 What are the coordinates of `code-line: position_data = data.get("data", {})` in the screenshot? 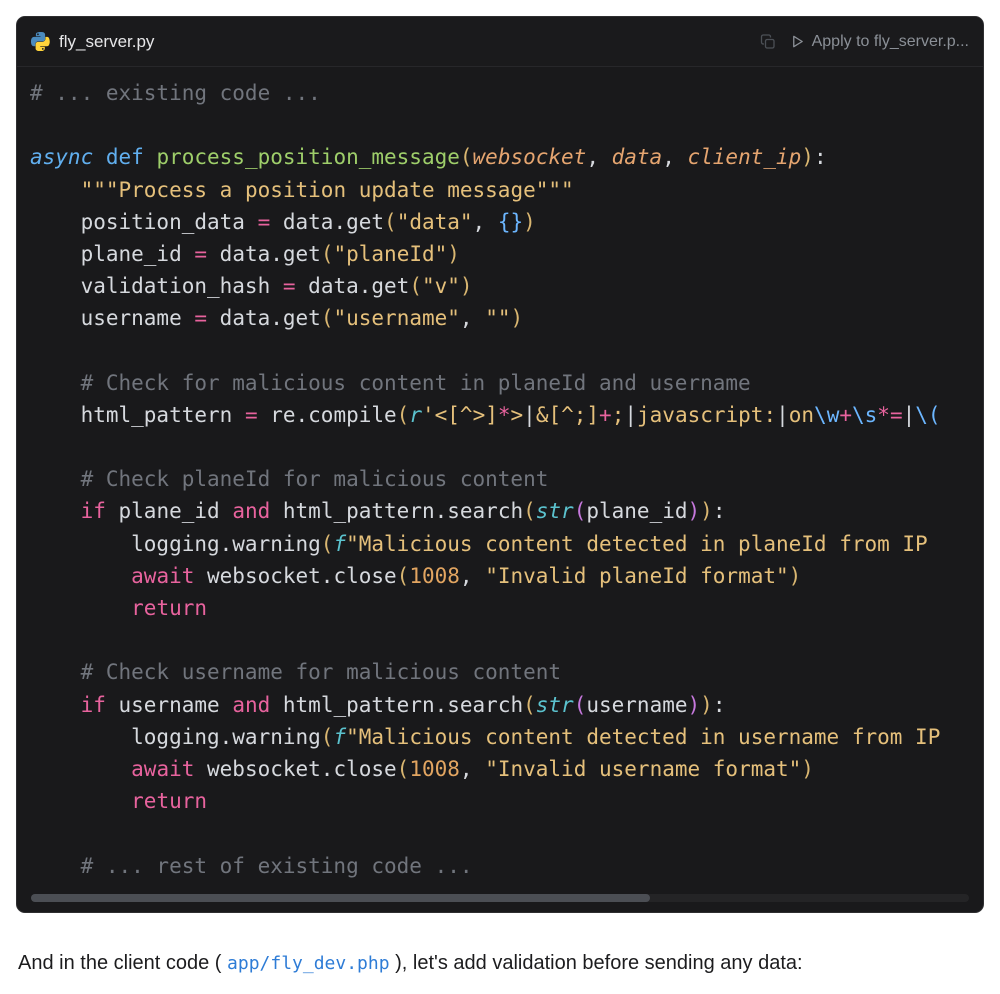 It's located at (283, 221).